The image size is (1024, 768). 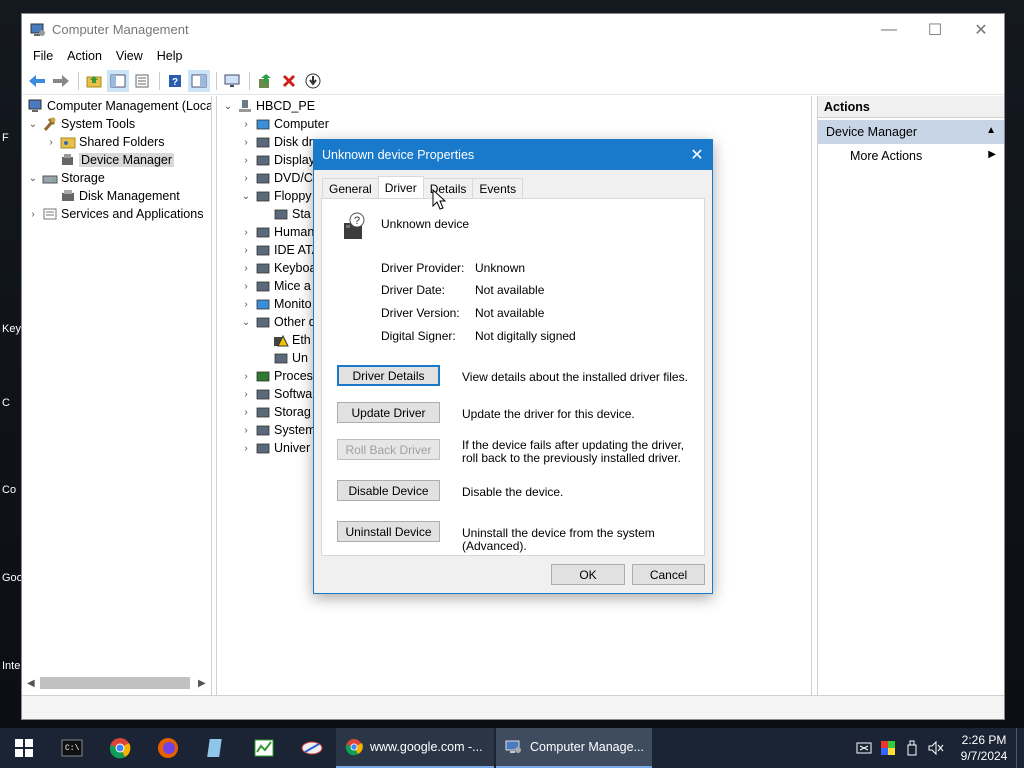 I want to click on tree-item-shared-folders: › Shared Folders, so click(x=104, y=142).